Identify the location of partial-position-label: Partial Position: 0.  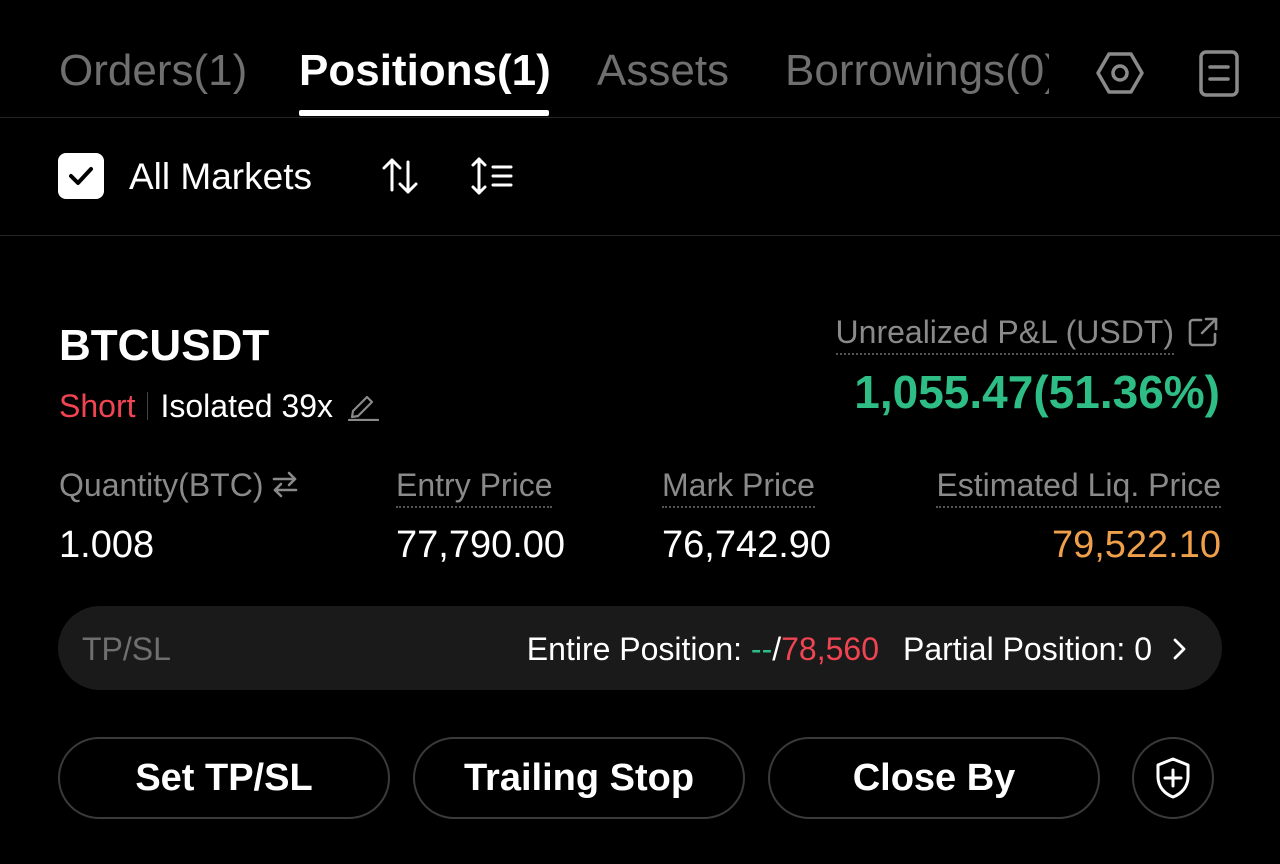
(1027, 649).